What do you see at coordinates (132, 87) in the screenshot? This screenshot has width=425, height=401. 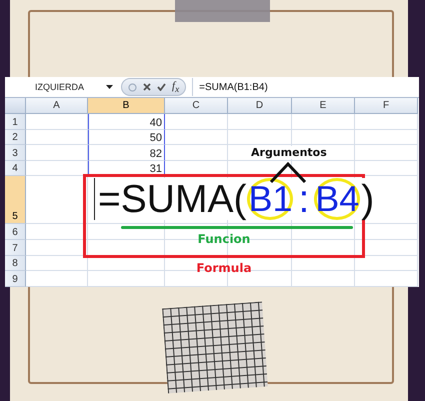 I see `circle-icon` at bounding box center [132, 87].